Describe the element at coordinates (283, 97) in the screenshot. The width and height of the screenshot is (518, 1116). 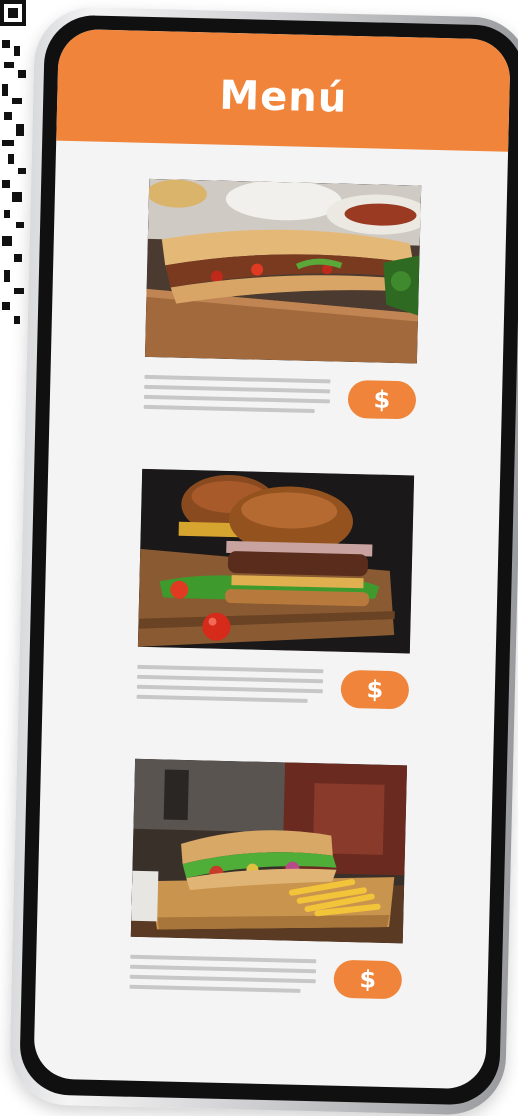
I see `page-title: Menú` at that location.